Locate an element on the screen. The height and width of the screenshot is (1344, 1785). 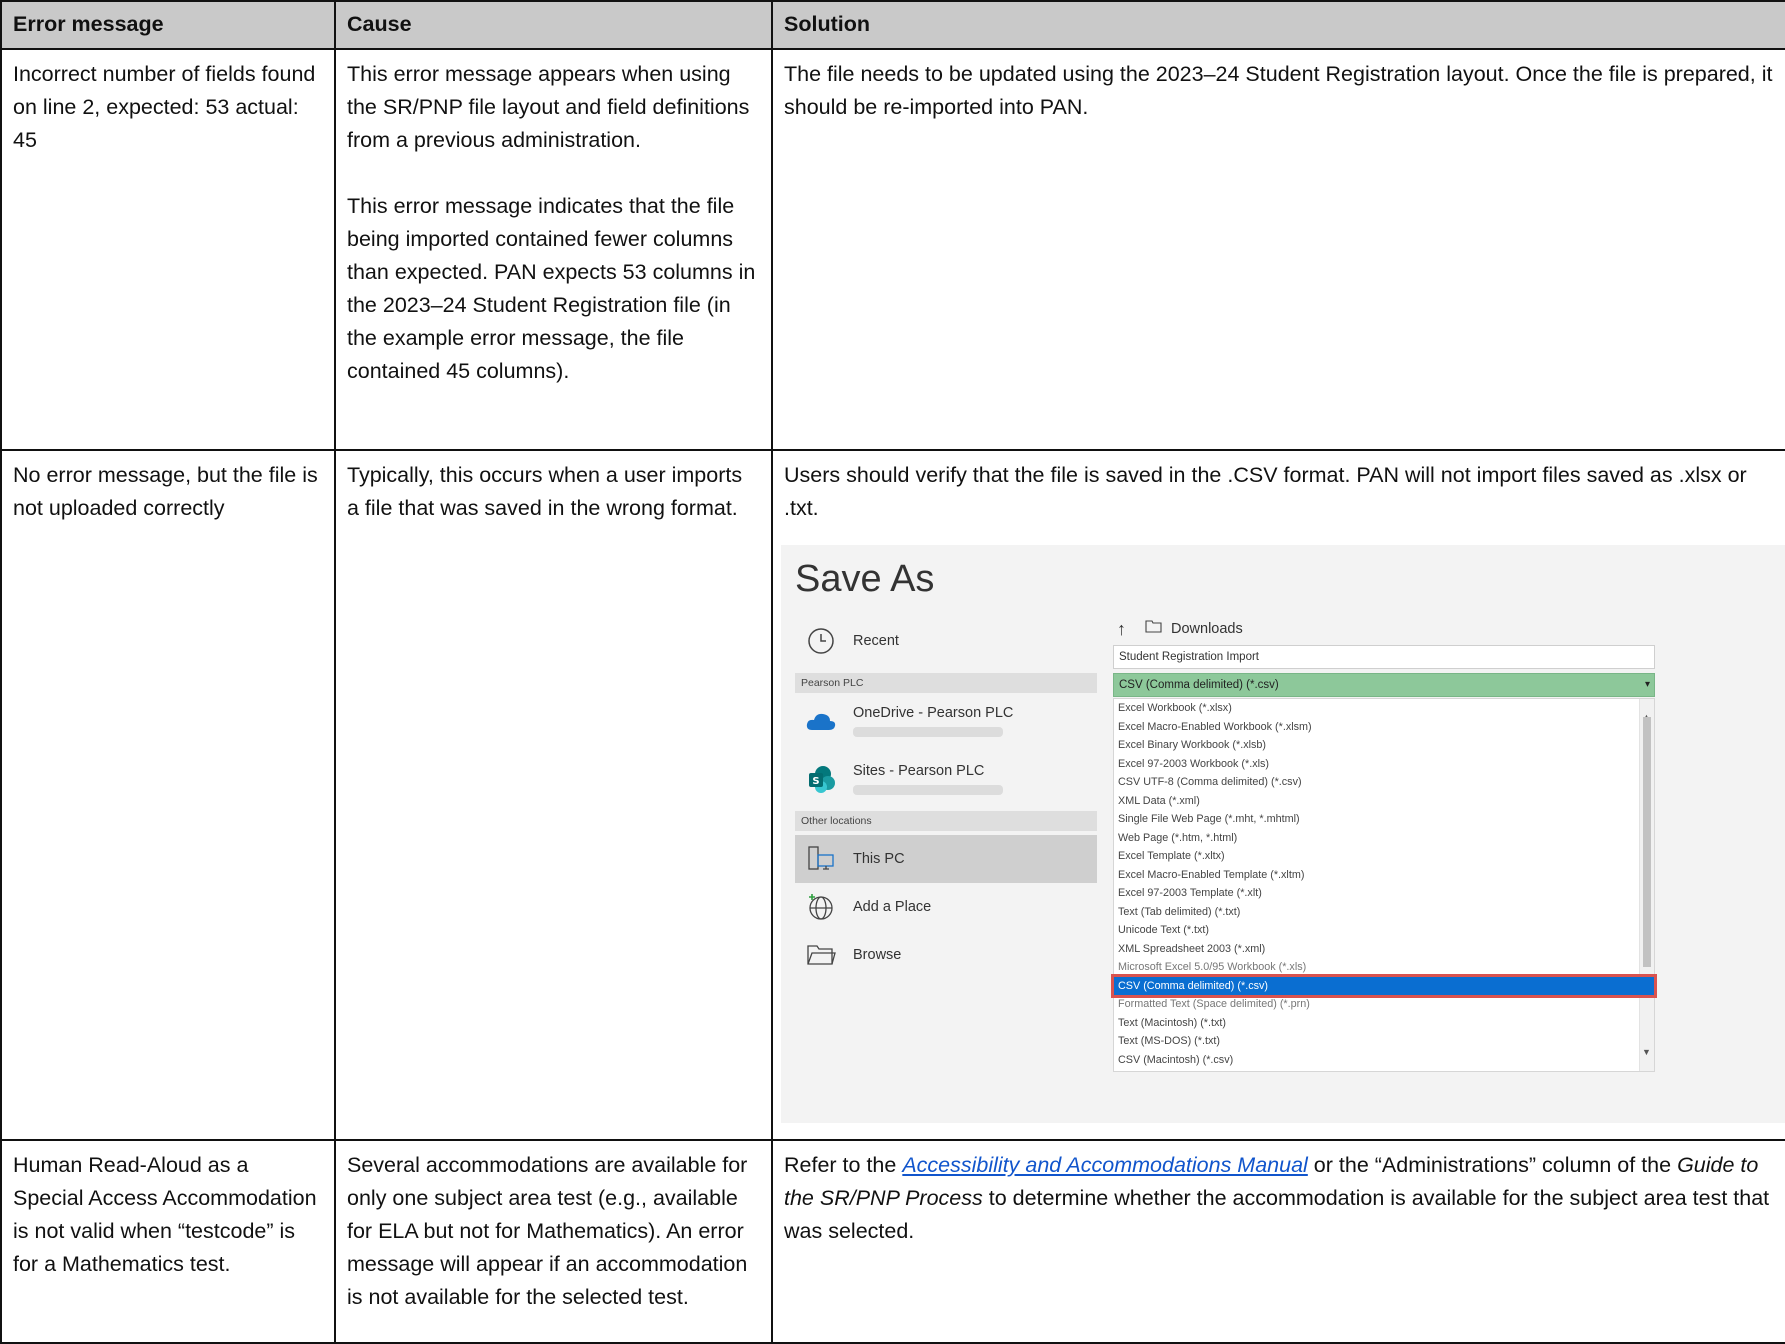
filetype-option: Excel Workbook (*.xlsx) is located at coordinates (1384, 708).